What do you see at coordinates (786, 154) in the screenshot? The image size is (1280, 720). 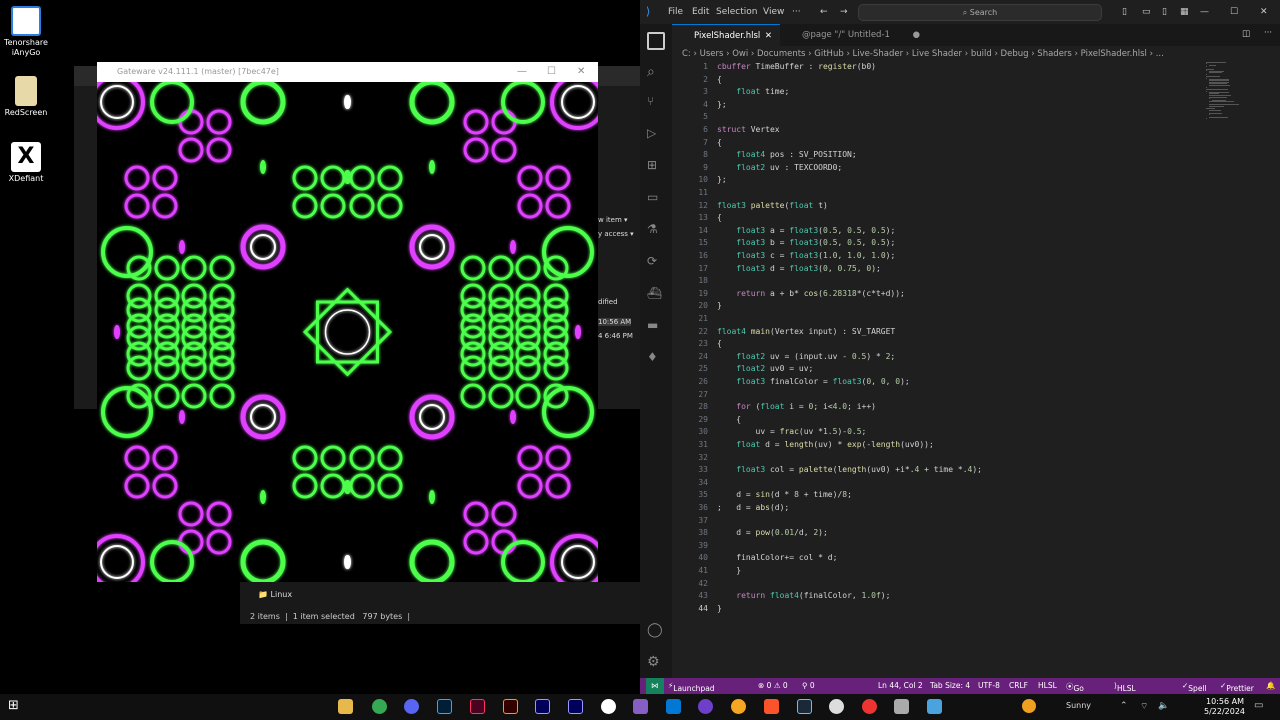 I see `code-line: float4 pos : SV_POSITION;` at bounding box center [786, 154].